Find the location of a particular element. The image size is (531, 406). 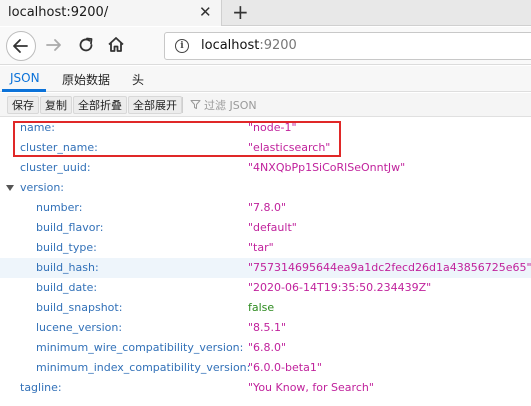

json-row-version: version: is located at coordinates (265, 188).